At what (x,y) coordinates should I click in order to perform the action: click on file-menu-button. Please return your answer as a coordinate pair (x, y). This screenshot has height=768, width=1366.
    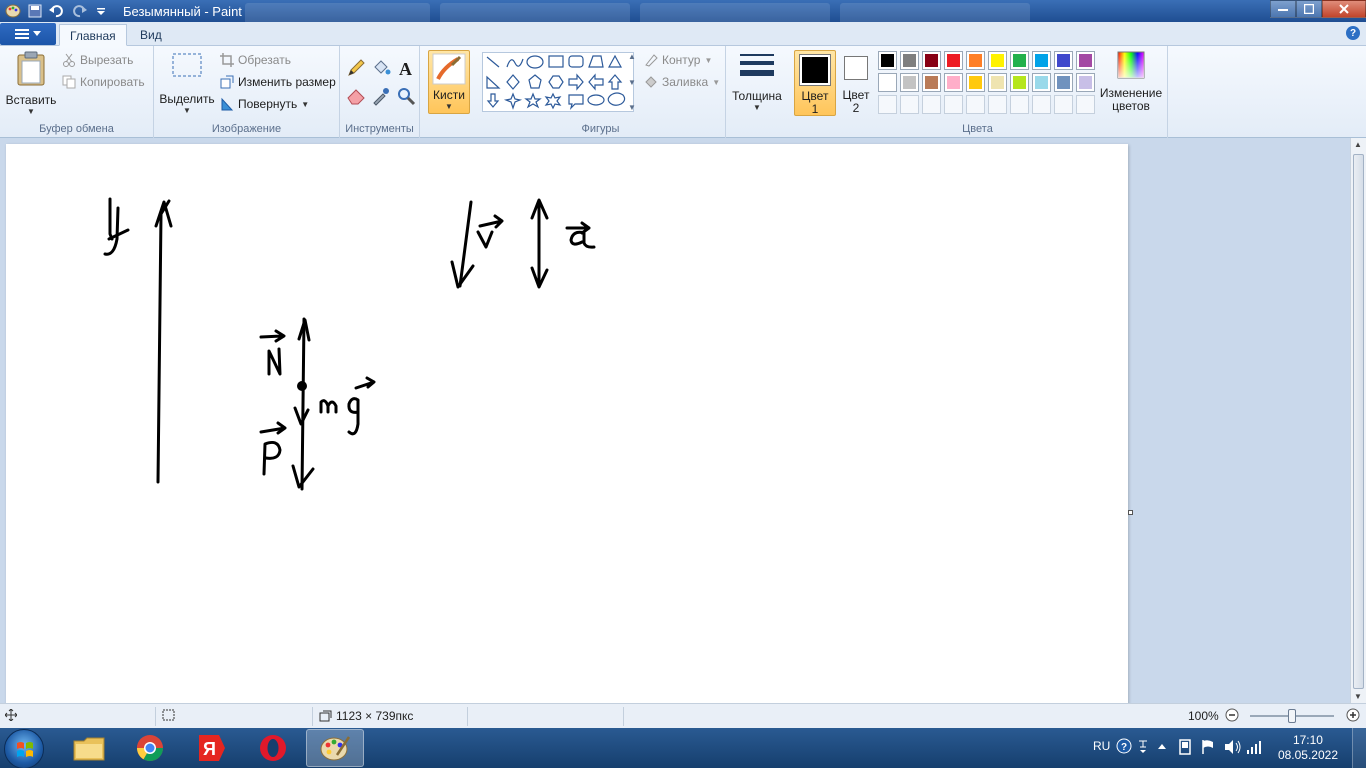
    Looking at the image, I should click on (28, 34).